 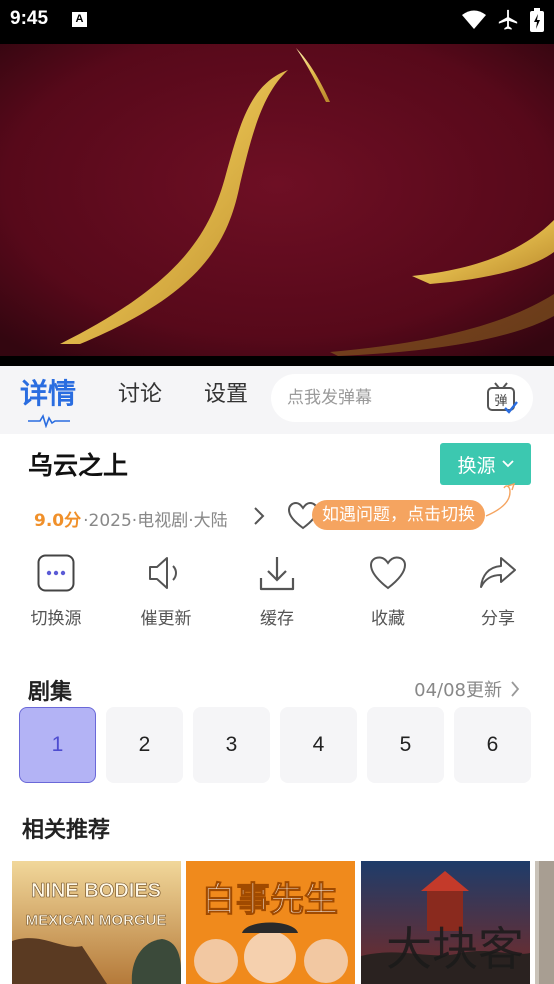 I want to click on recommendations-title: 相关推荐, so click(x=66, y=830).